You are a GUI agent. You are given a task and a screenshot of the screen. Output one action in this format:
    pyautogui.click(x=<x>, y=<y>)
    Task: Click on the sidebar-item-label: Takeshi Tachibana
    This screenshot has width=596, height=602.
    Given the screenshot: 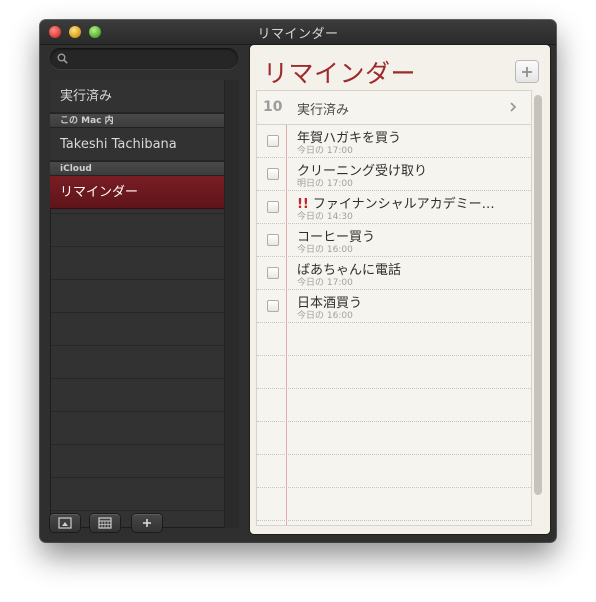 What is the action you would take?
    pyautogui.click(x=118, y=144)
    